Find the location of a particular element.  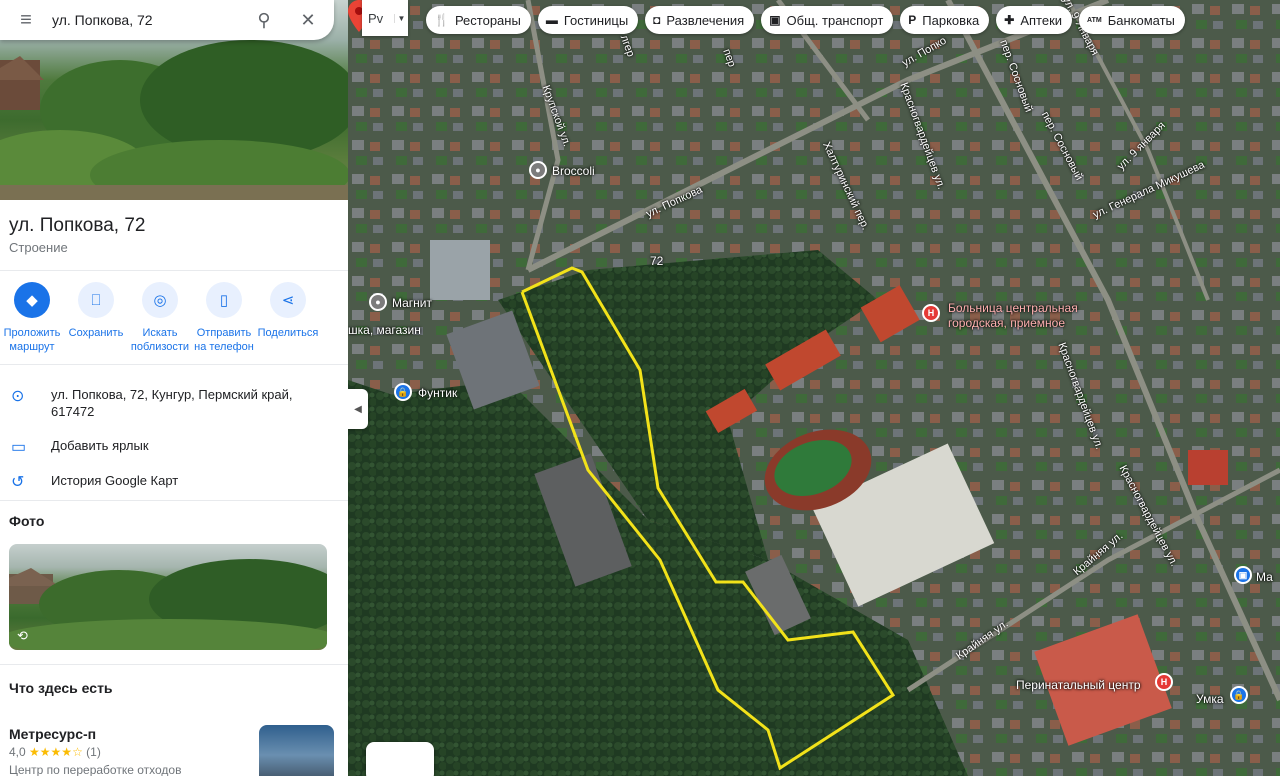

send-to-phone-icon: ▯ is located at coordinates (224, 300).